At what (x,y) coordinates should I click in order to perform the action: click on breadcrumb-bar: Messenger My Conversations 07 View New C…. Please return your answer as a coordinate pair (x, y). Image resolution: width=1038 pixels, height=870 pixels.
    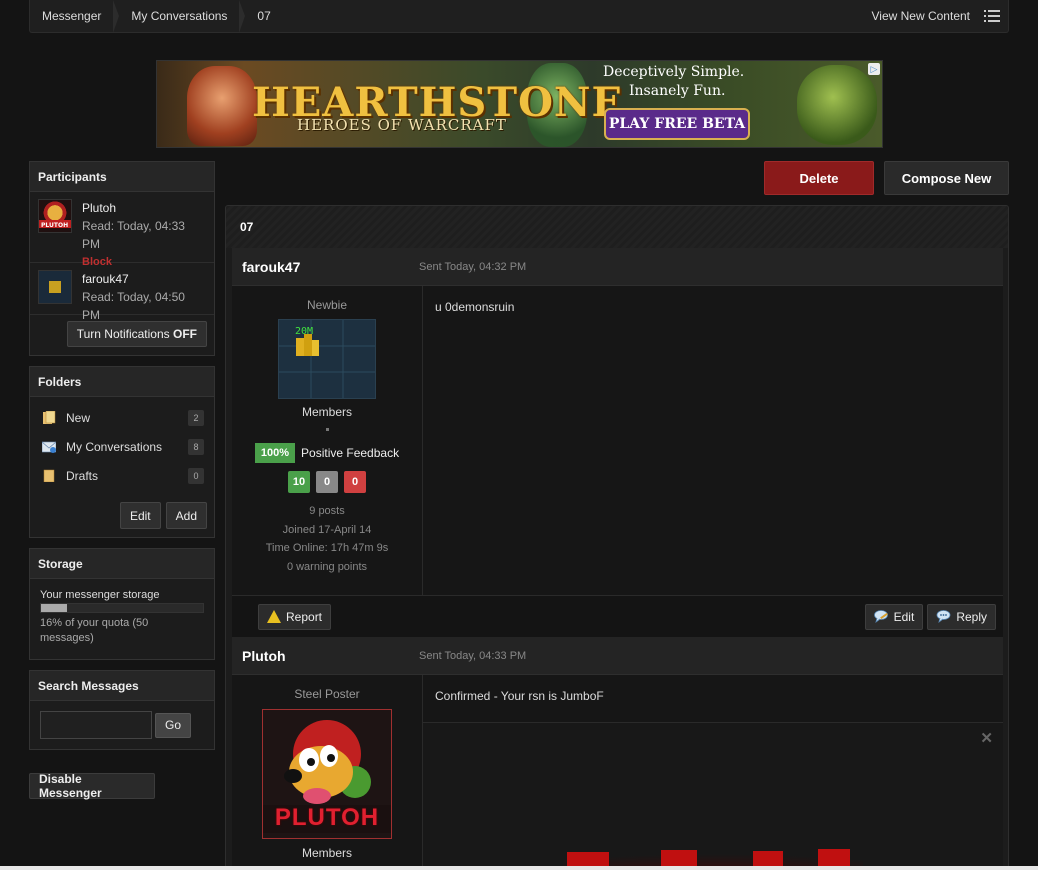
    Looking at the image, I should click on (519, 16).